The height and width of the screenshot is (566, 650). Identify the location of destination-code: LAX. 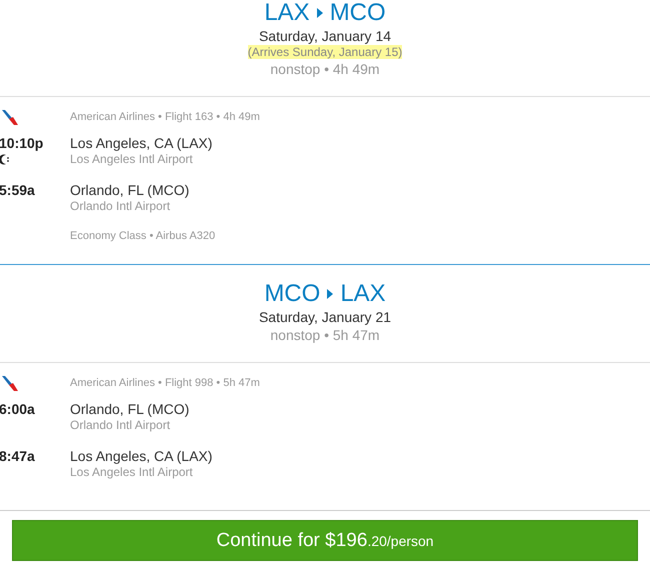
(363, 294).